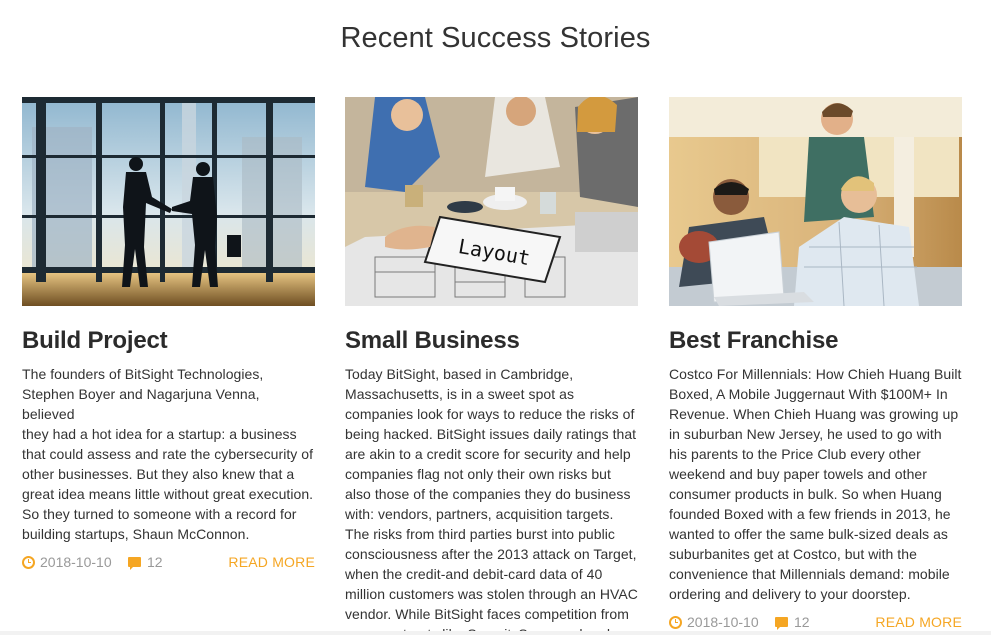 This screenshot has width=991, height=635. I want to click on story-image-layout-meeting: Layout, so click(491, 201).